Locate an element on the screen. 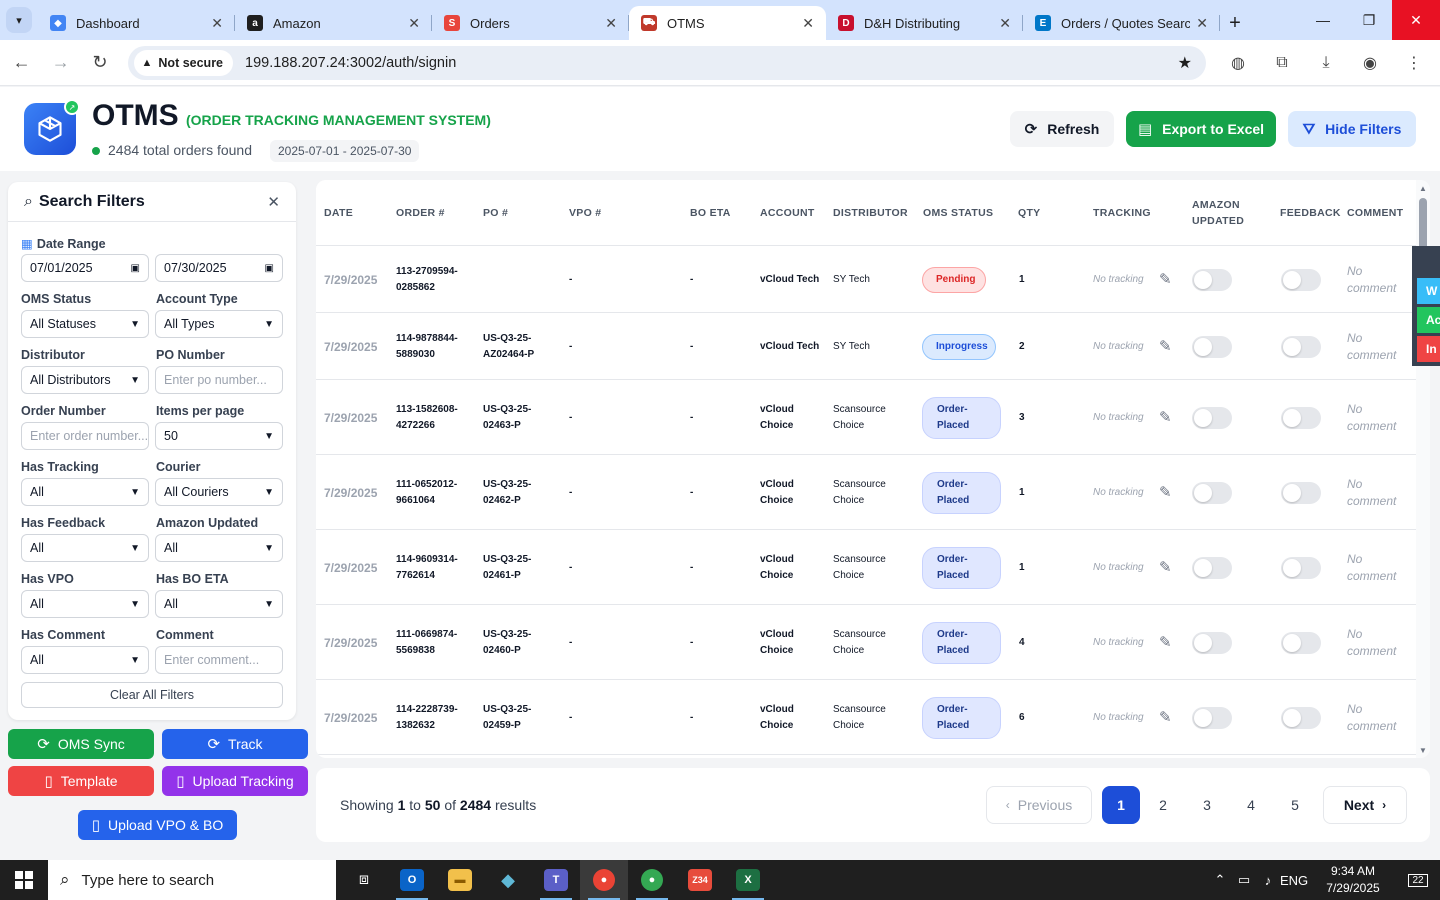  column-tracking: TRACKING is located at coordinates (1122, 213).